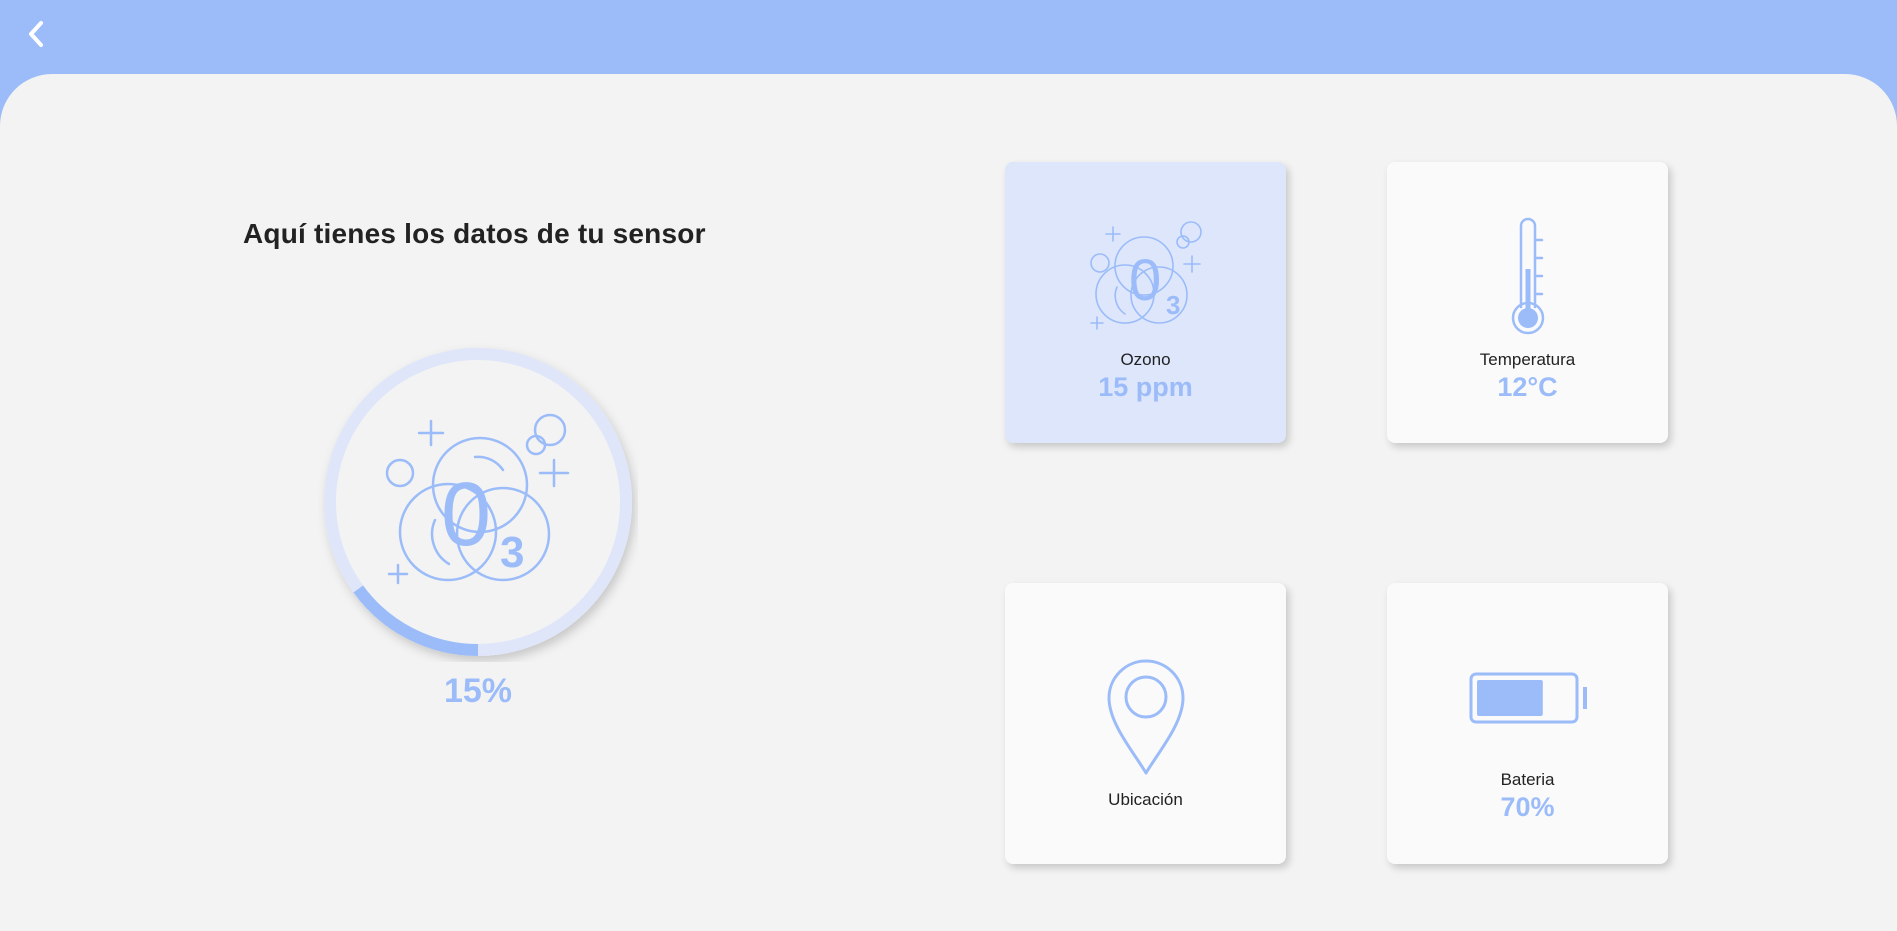  Describe the element at coordinates (1527, 276) in the screenshot. I see `thermometer-icon` at that location.